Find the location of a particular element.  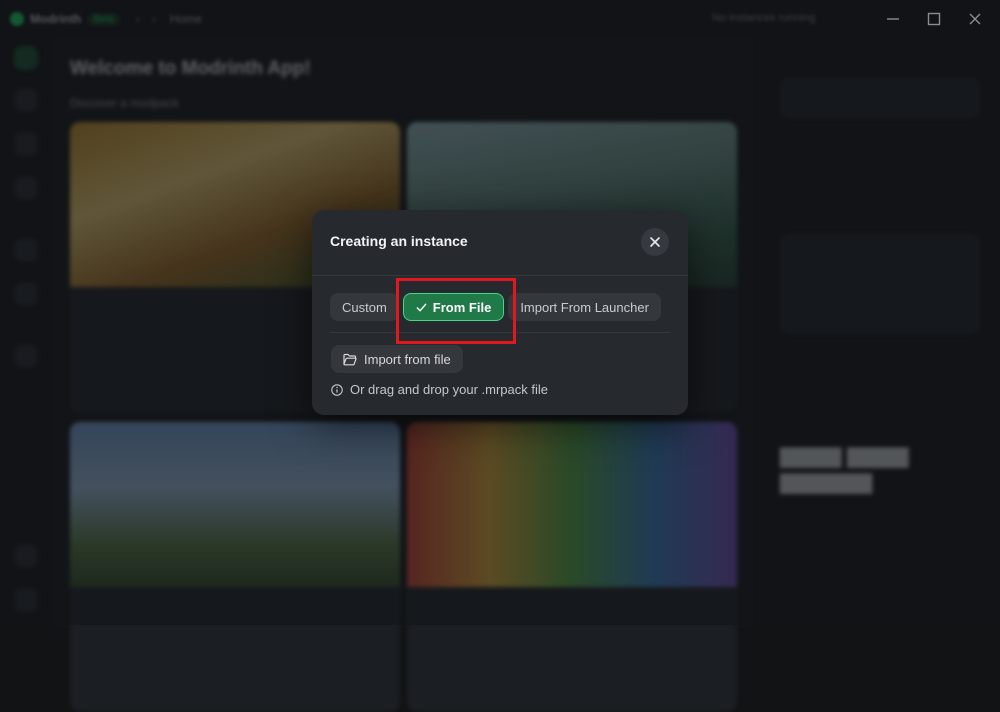

tab-label: Import From Launcher is located at coordinates (584, 307).